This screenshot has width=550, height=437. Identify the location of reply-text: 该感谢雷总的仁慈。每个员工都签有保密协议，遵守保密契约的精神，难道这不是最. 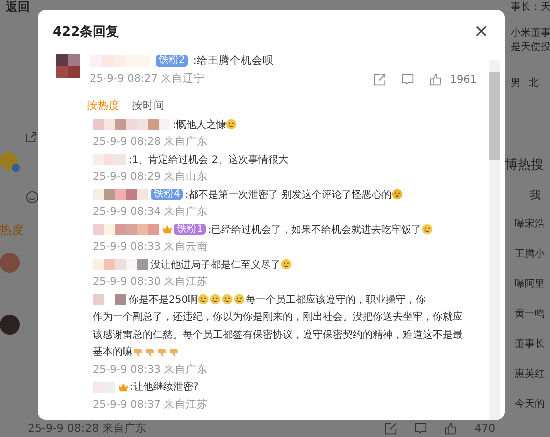
(278, 335).